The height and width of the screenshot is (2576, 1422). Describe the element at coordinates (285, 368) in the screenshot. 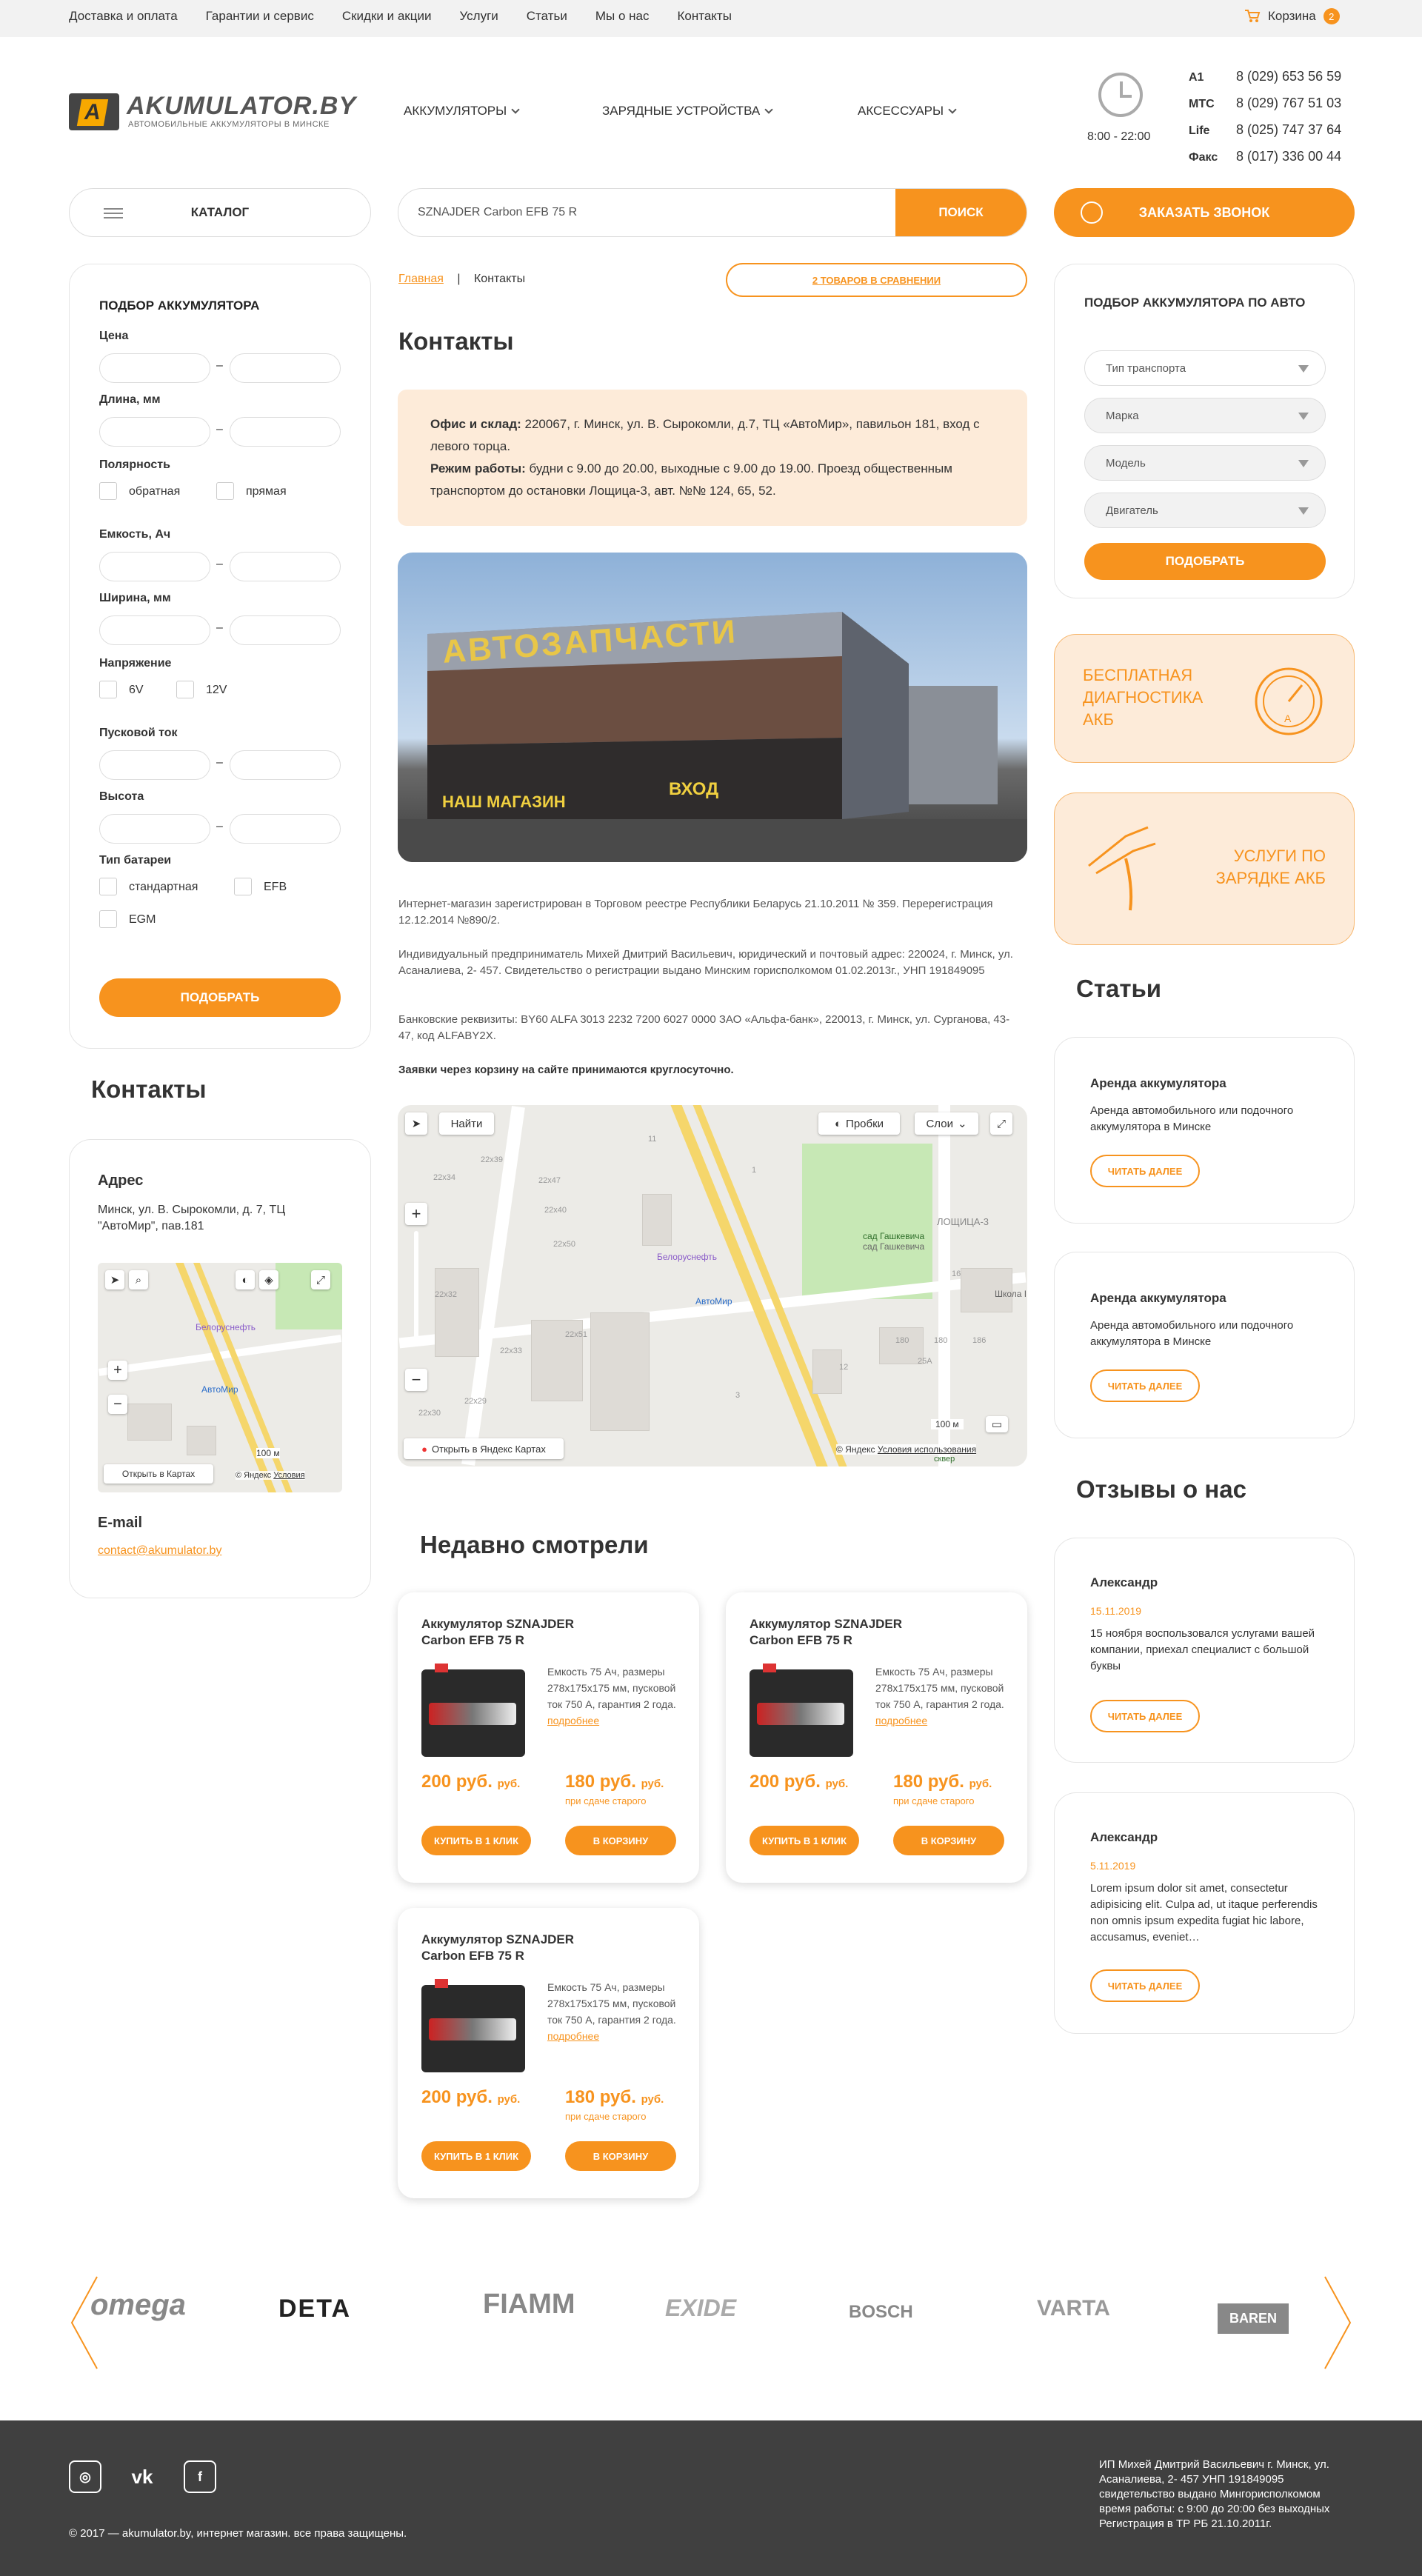

I see `price-to-input` at that location.